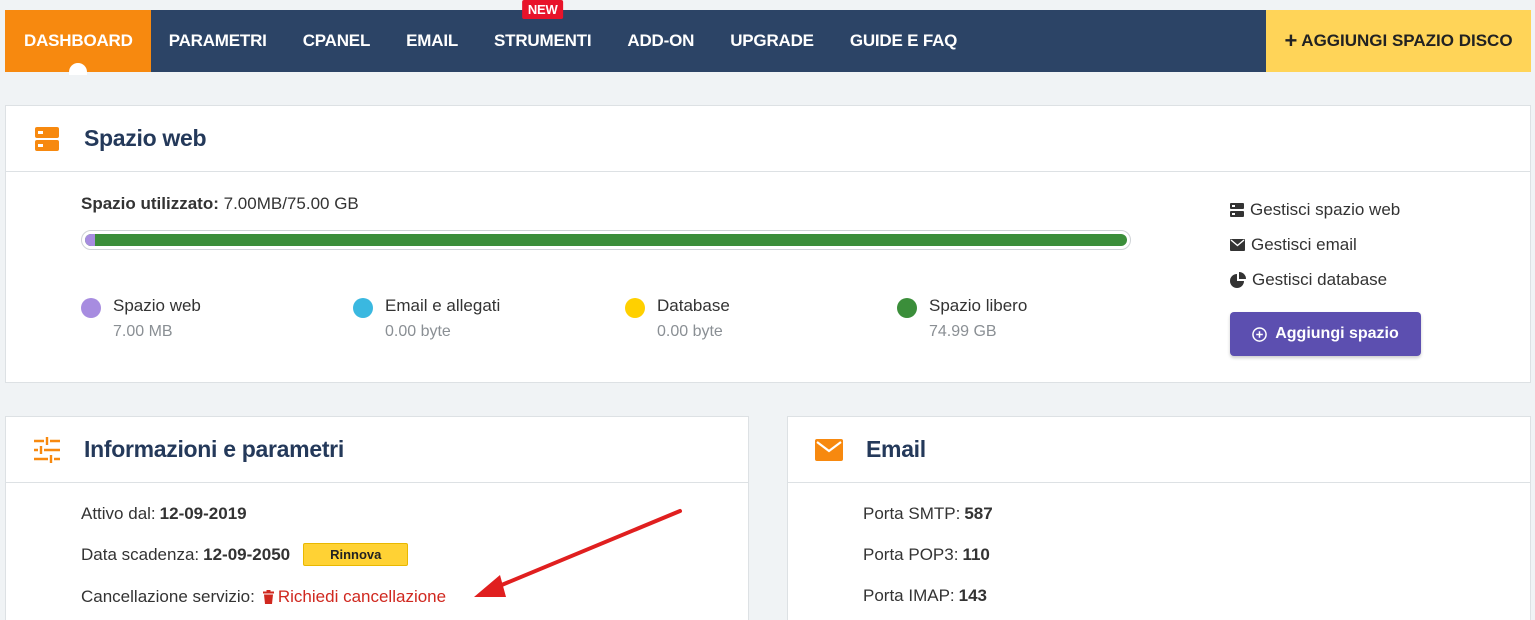 The image size is (1535, 620). I want to click on nav-label: EMAIL, so click(432, 40).